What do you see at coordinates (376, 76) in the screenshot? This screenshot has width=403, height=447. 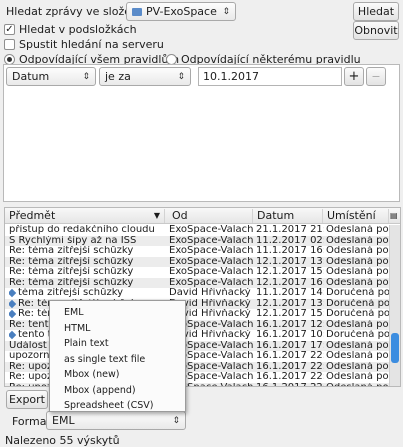 I see `remove-rule-button: −` at bounding box center [376, 76].